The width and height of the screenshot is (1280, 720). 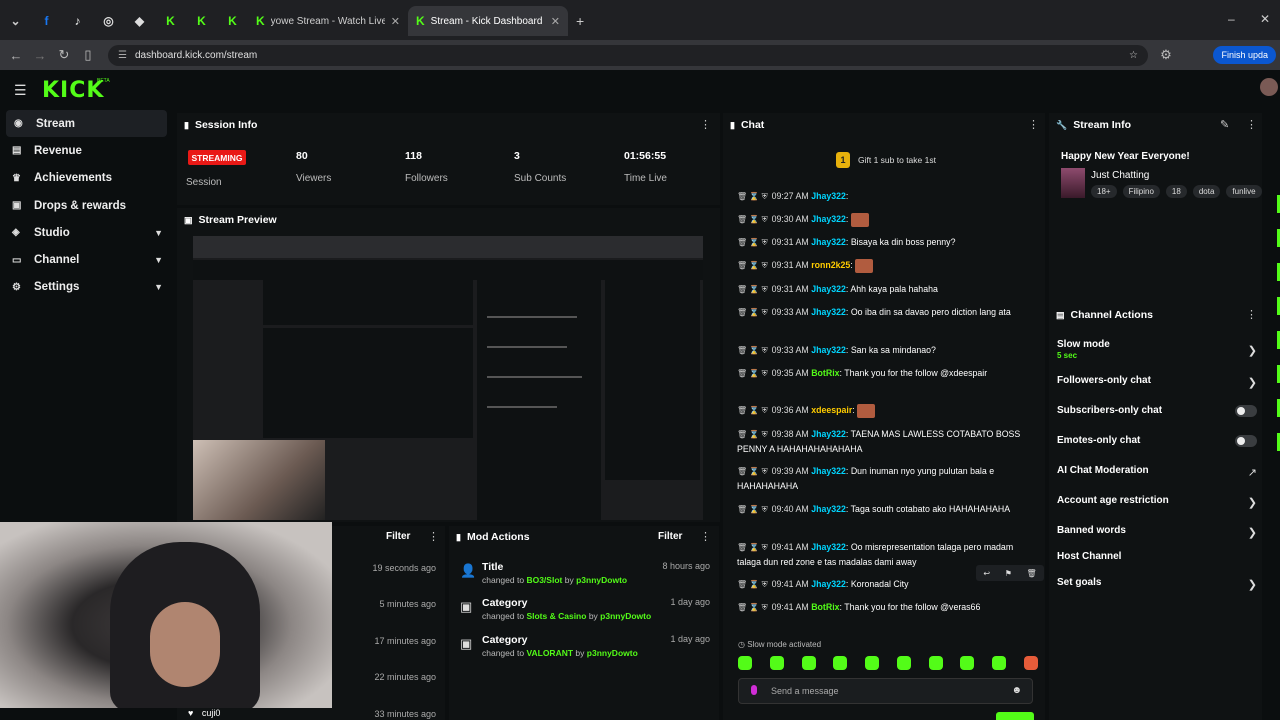 I want to click on message-username: xdeespair, so click(x=831, y=410).